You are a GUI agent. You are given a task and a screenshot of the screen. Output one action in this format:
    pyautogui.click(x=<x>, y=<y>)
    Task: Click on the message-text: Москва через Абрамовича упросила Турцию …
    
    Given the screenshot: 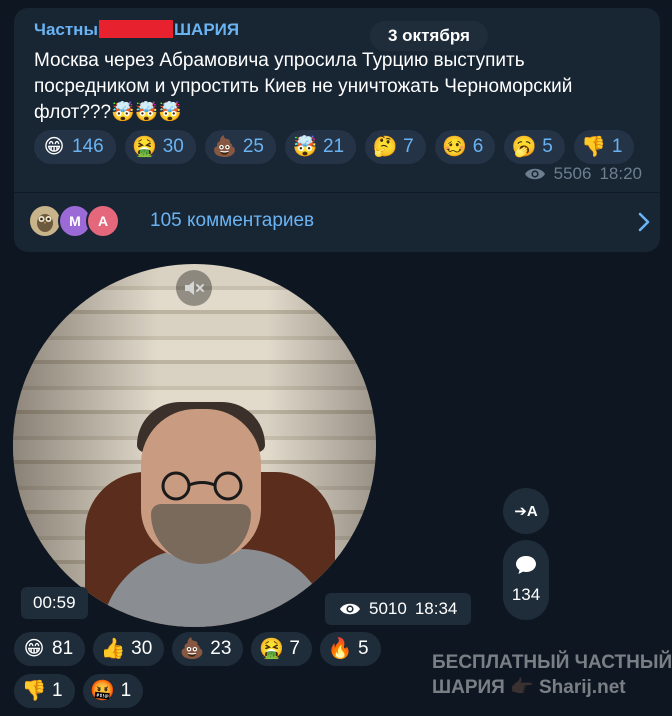 What is the action you would take?
    pyautogui.click(x=303, y=86)
    